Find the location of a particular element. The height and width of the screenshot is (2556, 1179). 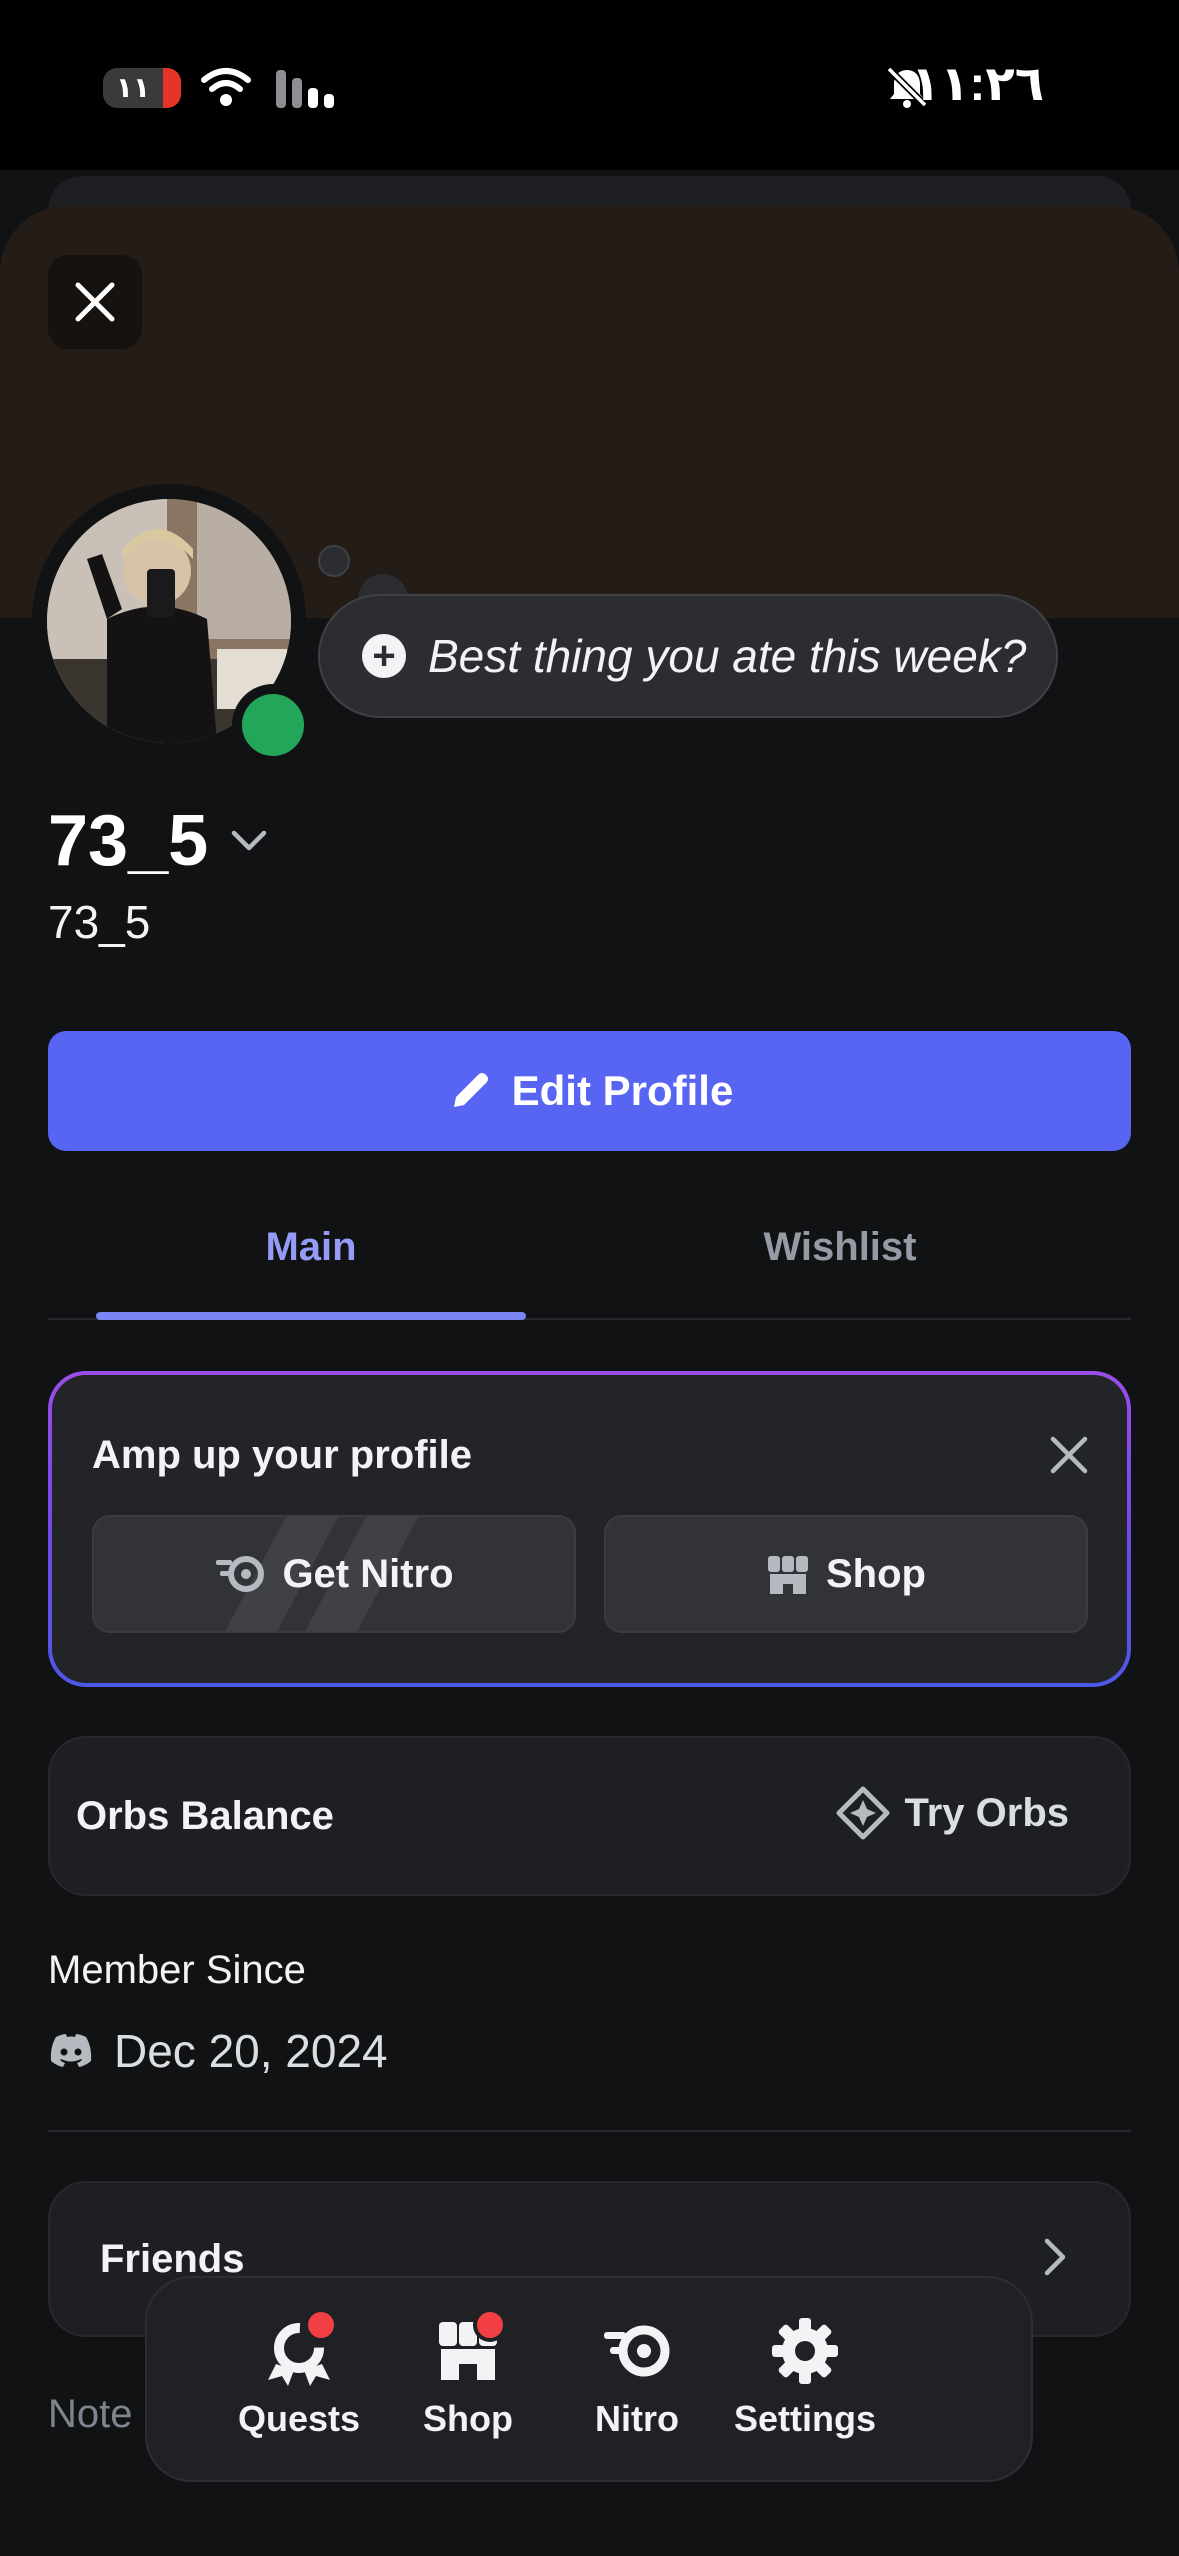

note-label: Note is located at coordinates (90, 2414).